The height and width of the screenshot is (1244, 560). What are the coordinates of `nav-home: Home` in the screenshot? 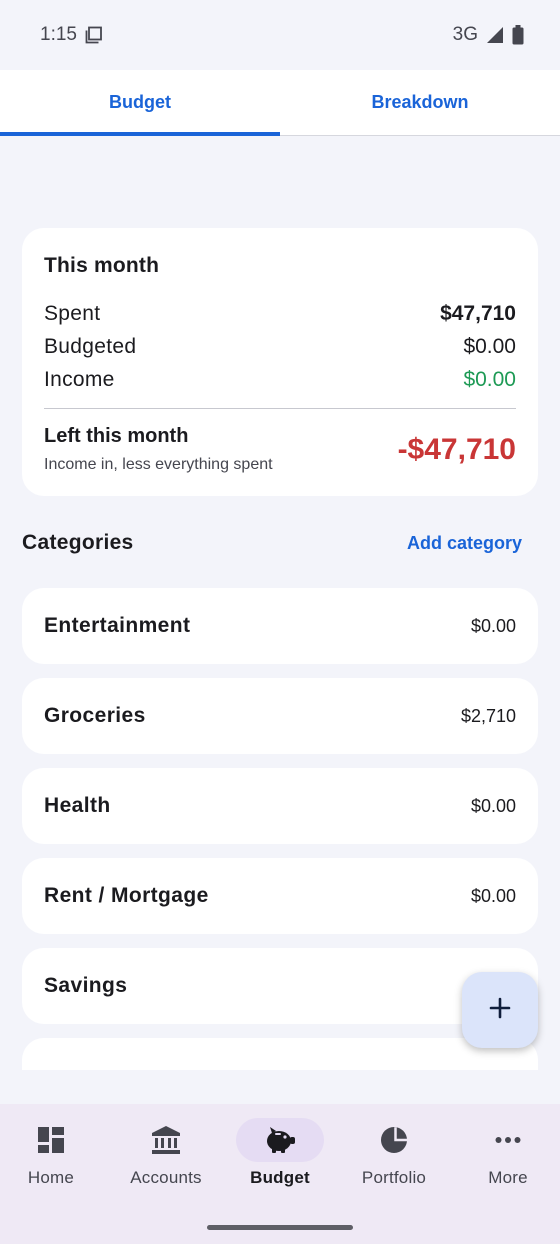 It's located at (53, 1153).